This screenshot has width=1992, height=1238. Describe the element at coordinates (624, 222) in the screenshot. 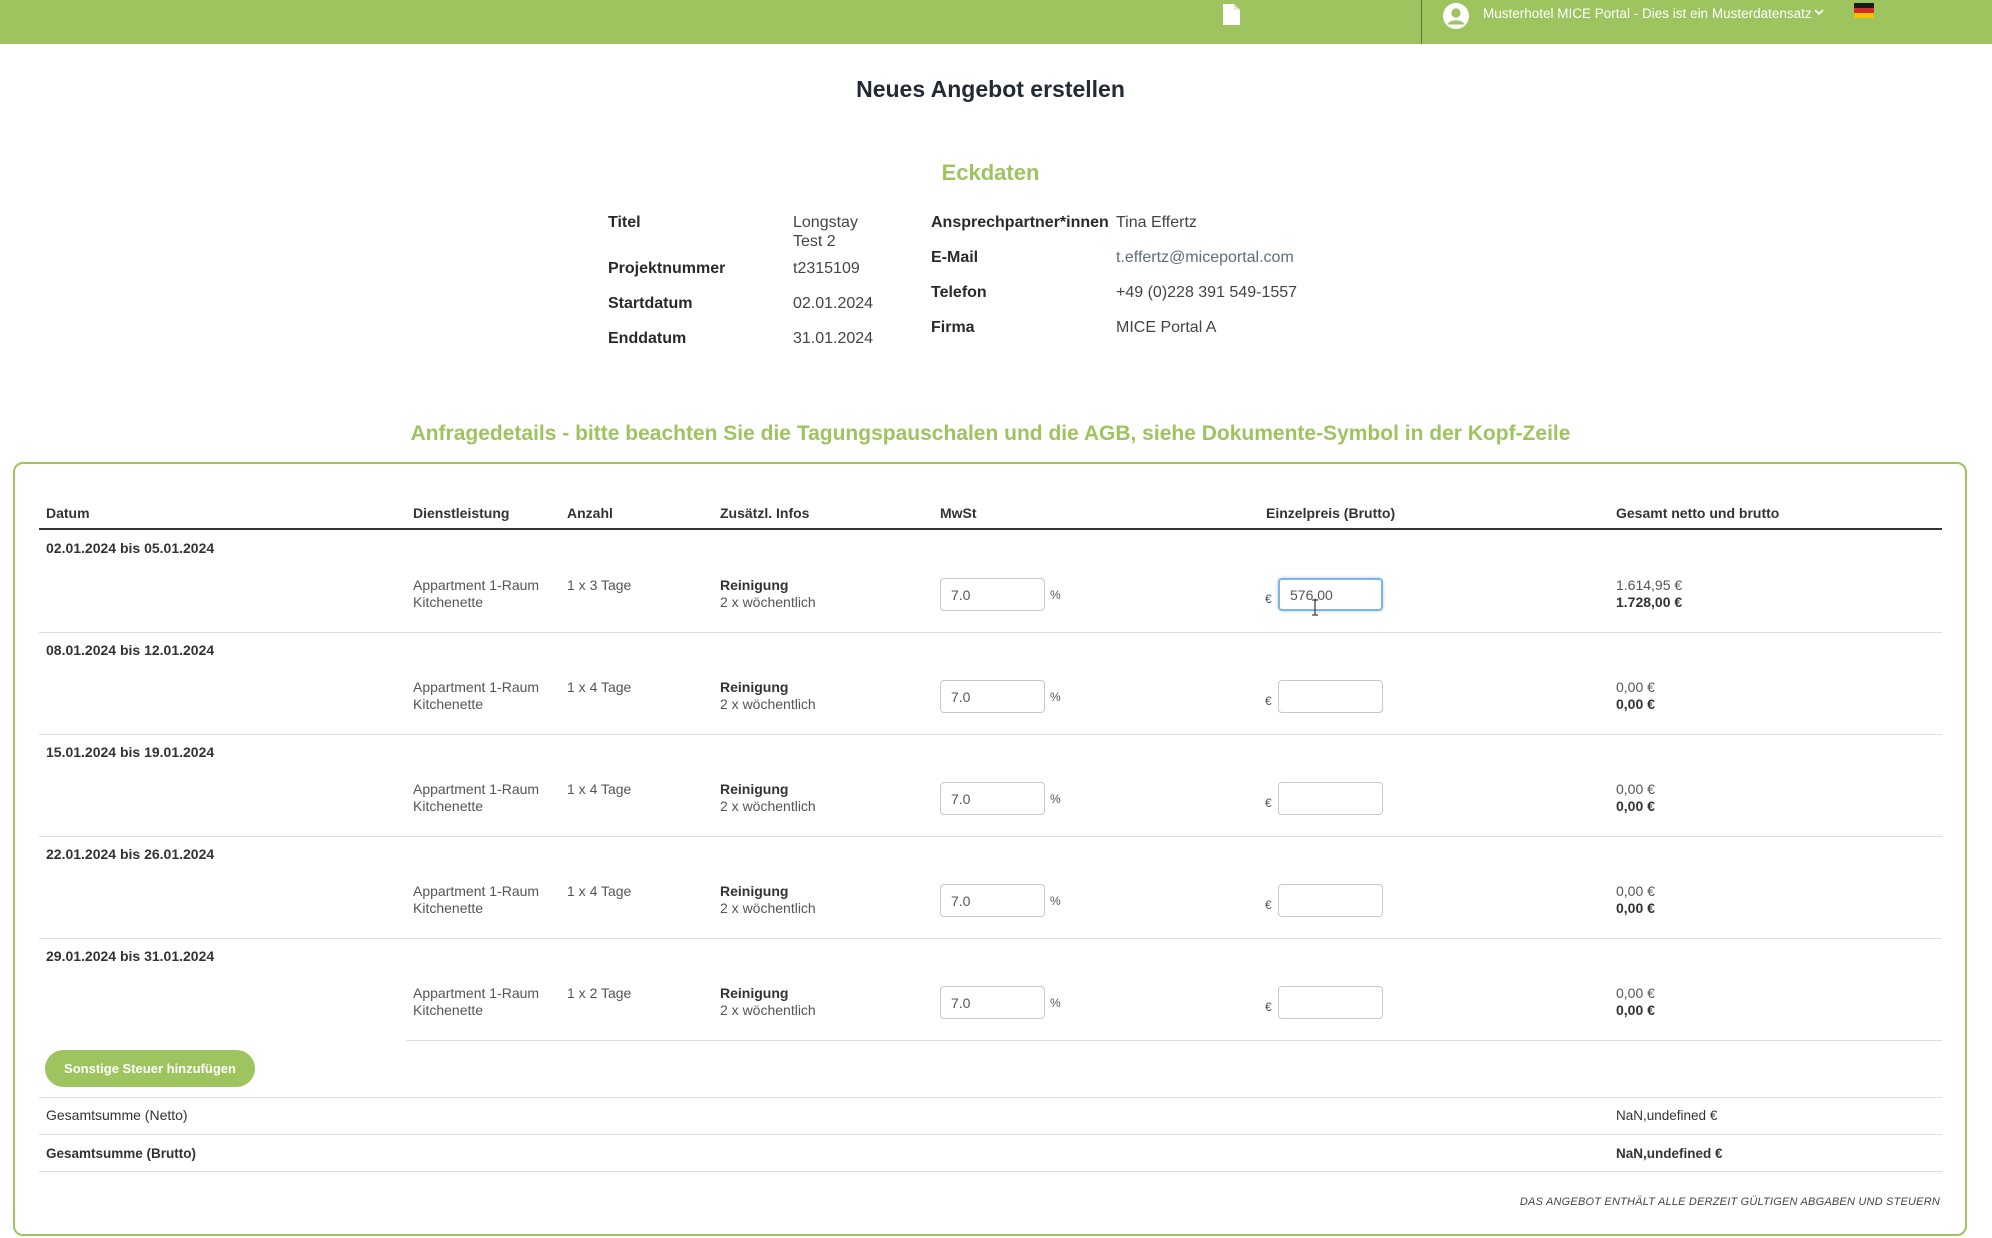

I see `titel-label: Titel` at that location.